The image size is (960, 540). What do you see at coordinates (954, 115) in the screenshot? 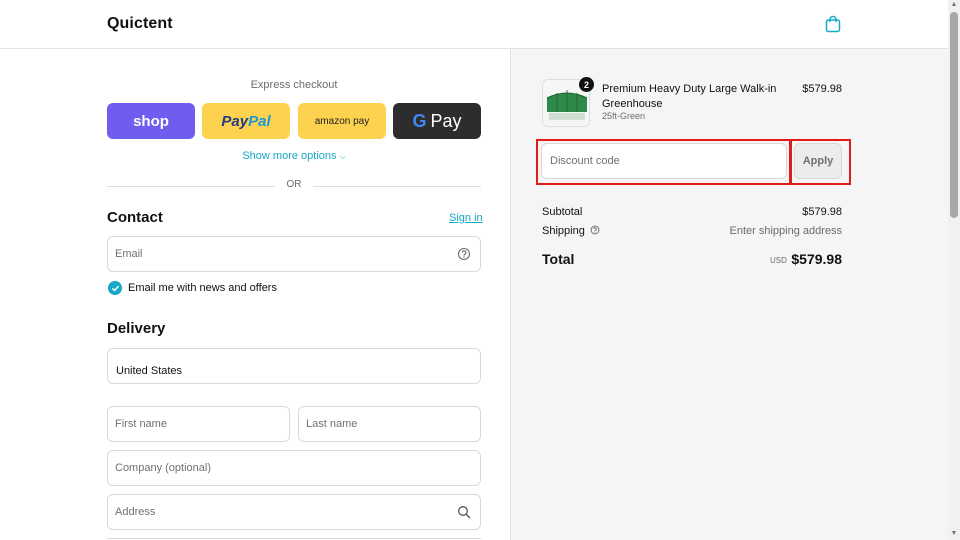
I see `scroll-thumb` at bounding box center [954, 115].